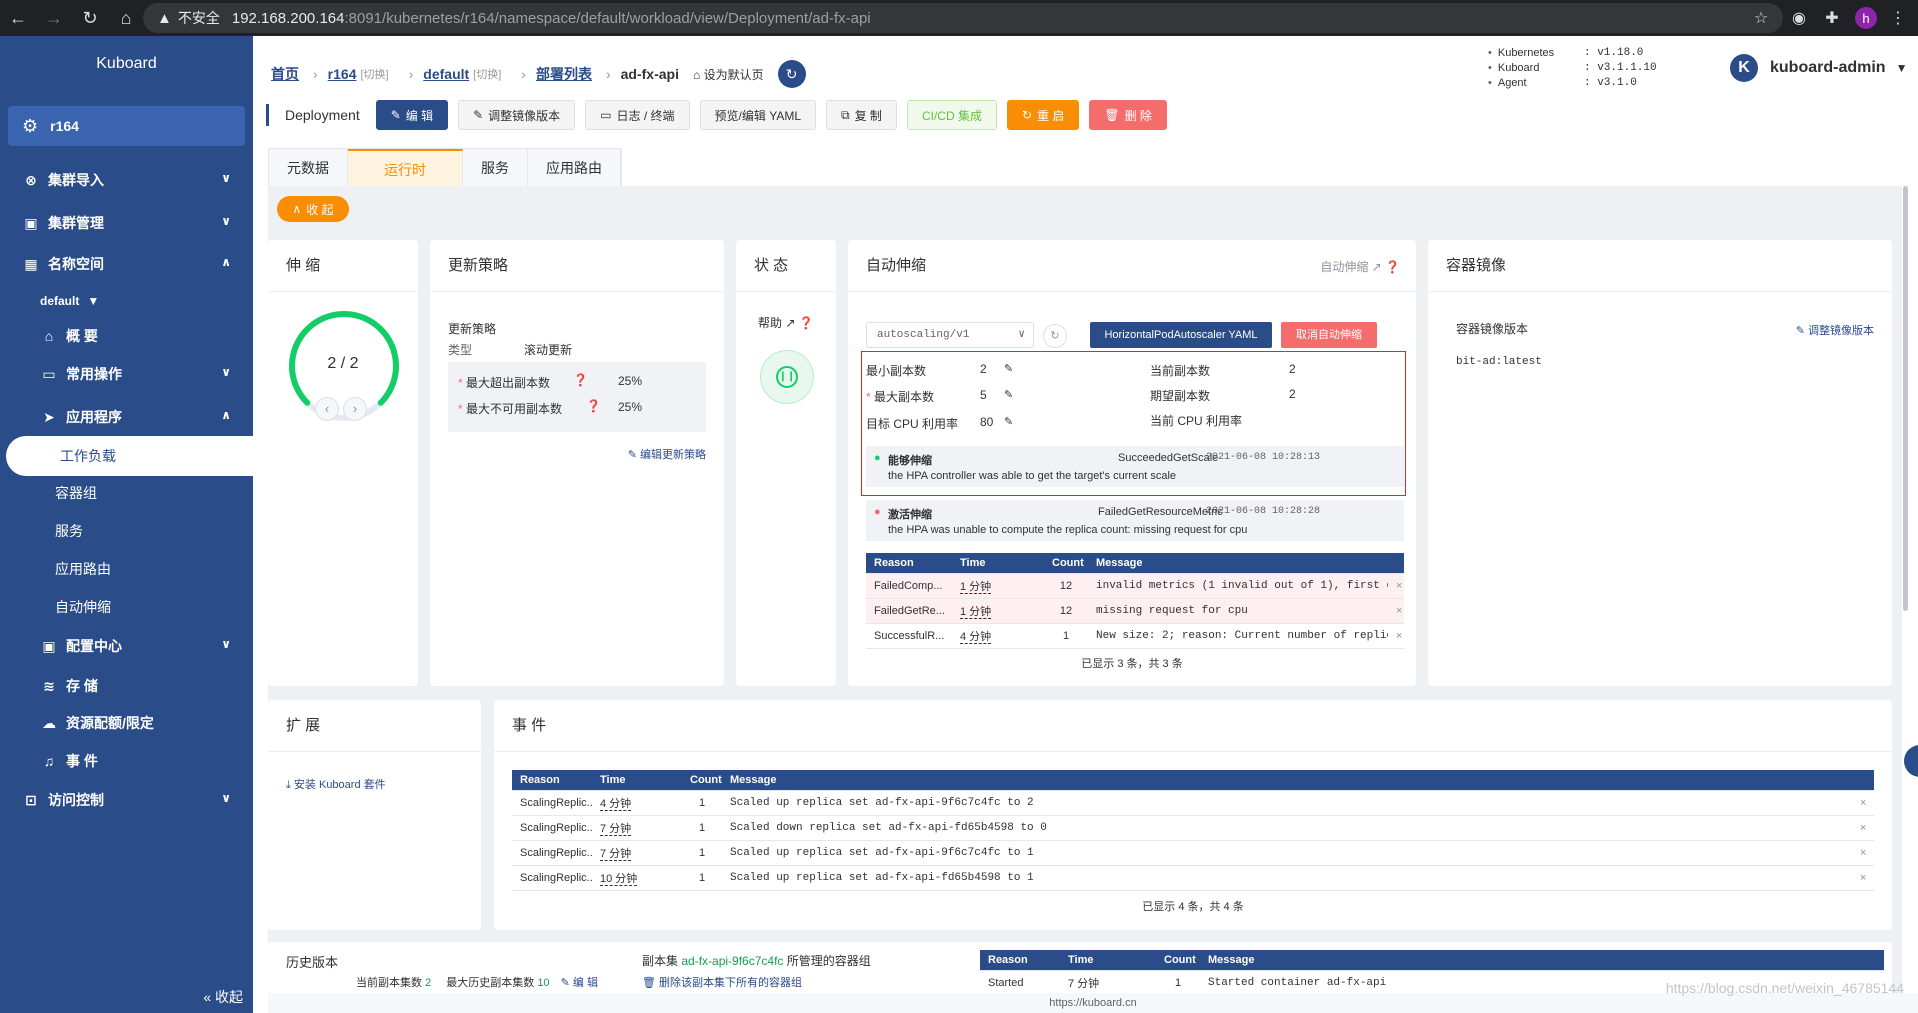 The height and width of the screenshot is (1013, 1918). I want to click on adjust-image-link: ✎ 调整镜像版本, so click(1835, 330).